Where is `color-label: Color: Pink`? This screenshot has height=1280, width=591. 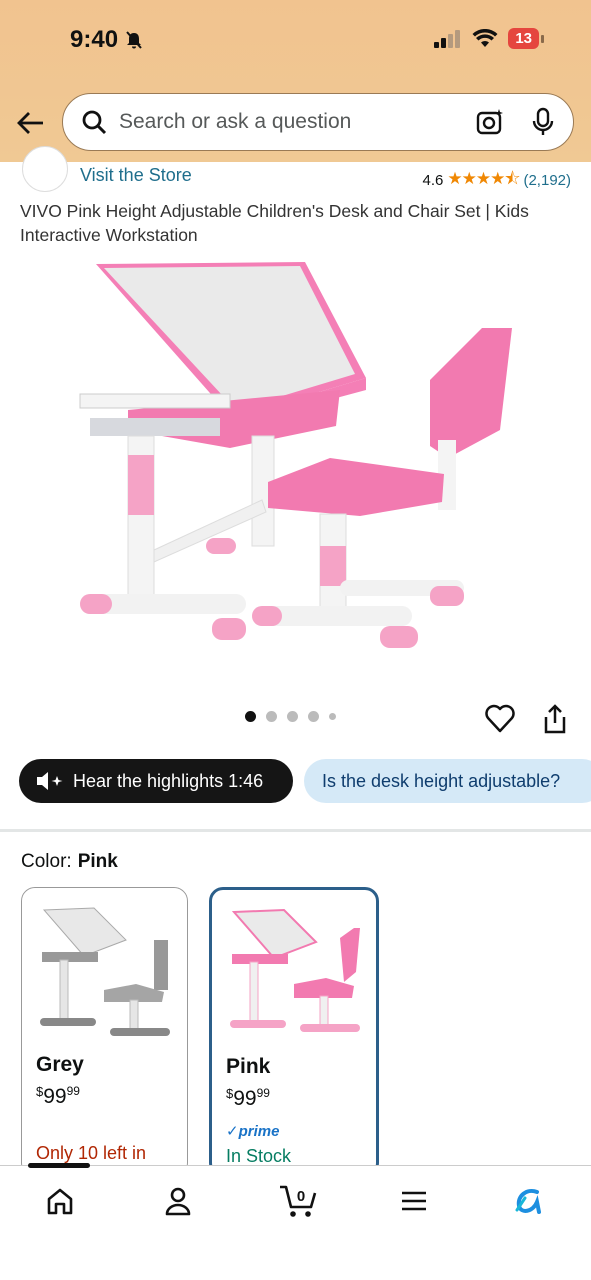
color-label: Color: Pink is located at coordinates (69, 862).